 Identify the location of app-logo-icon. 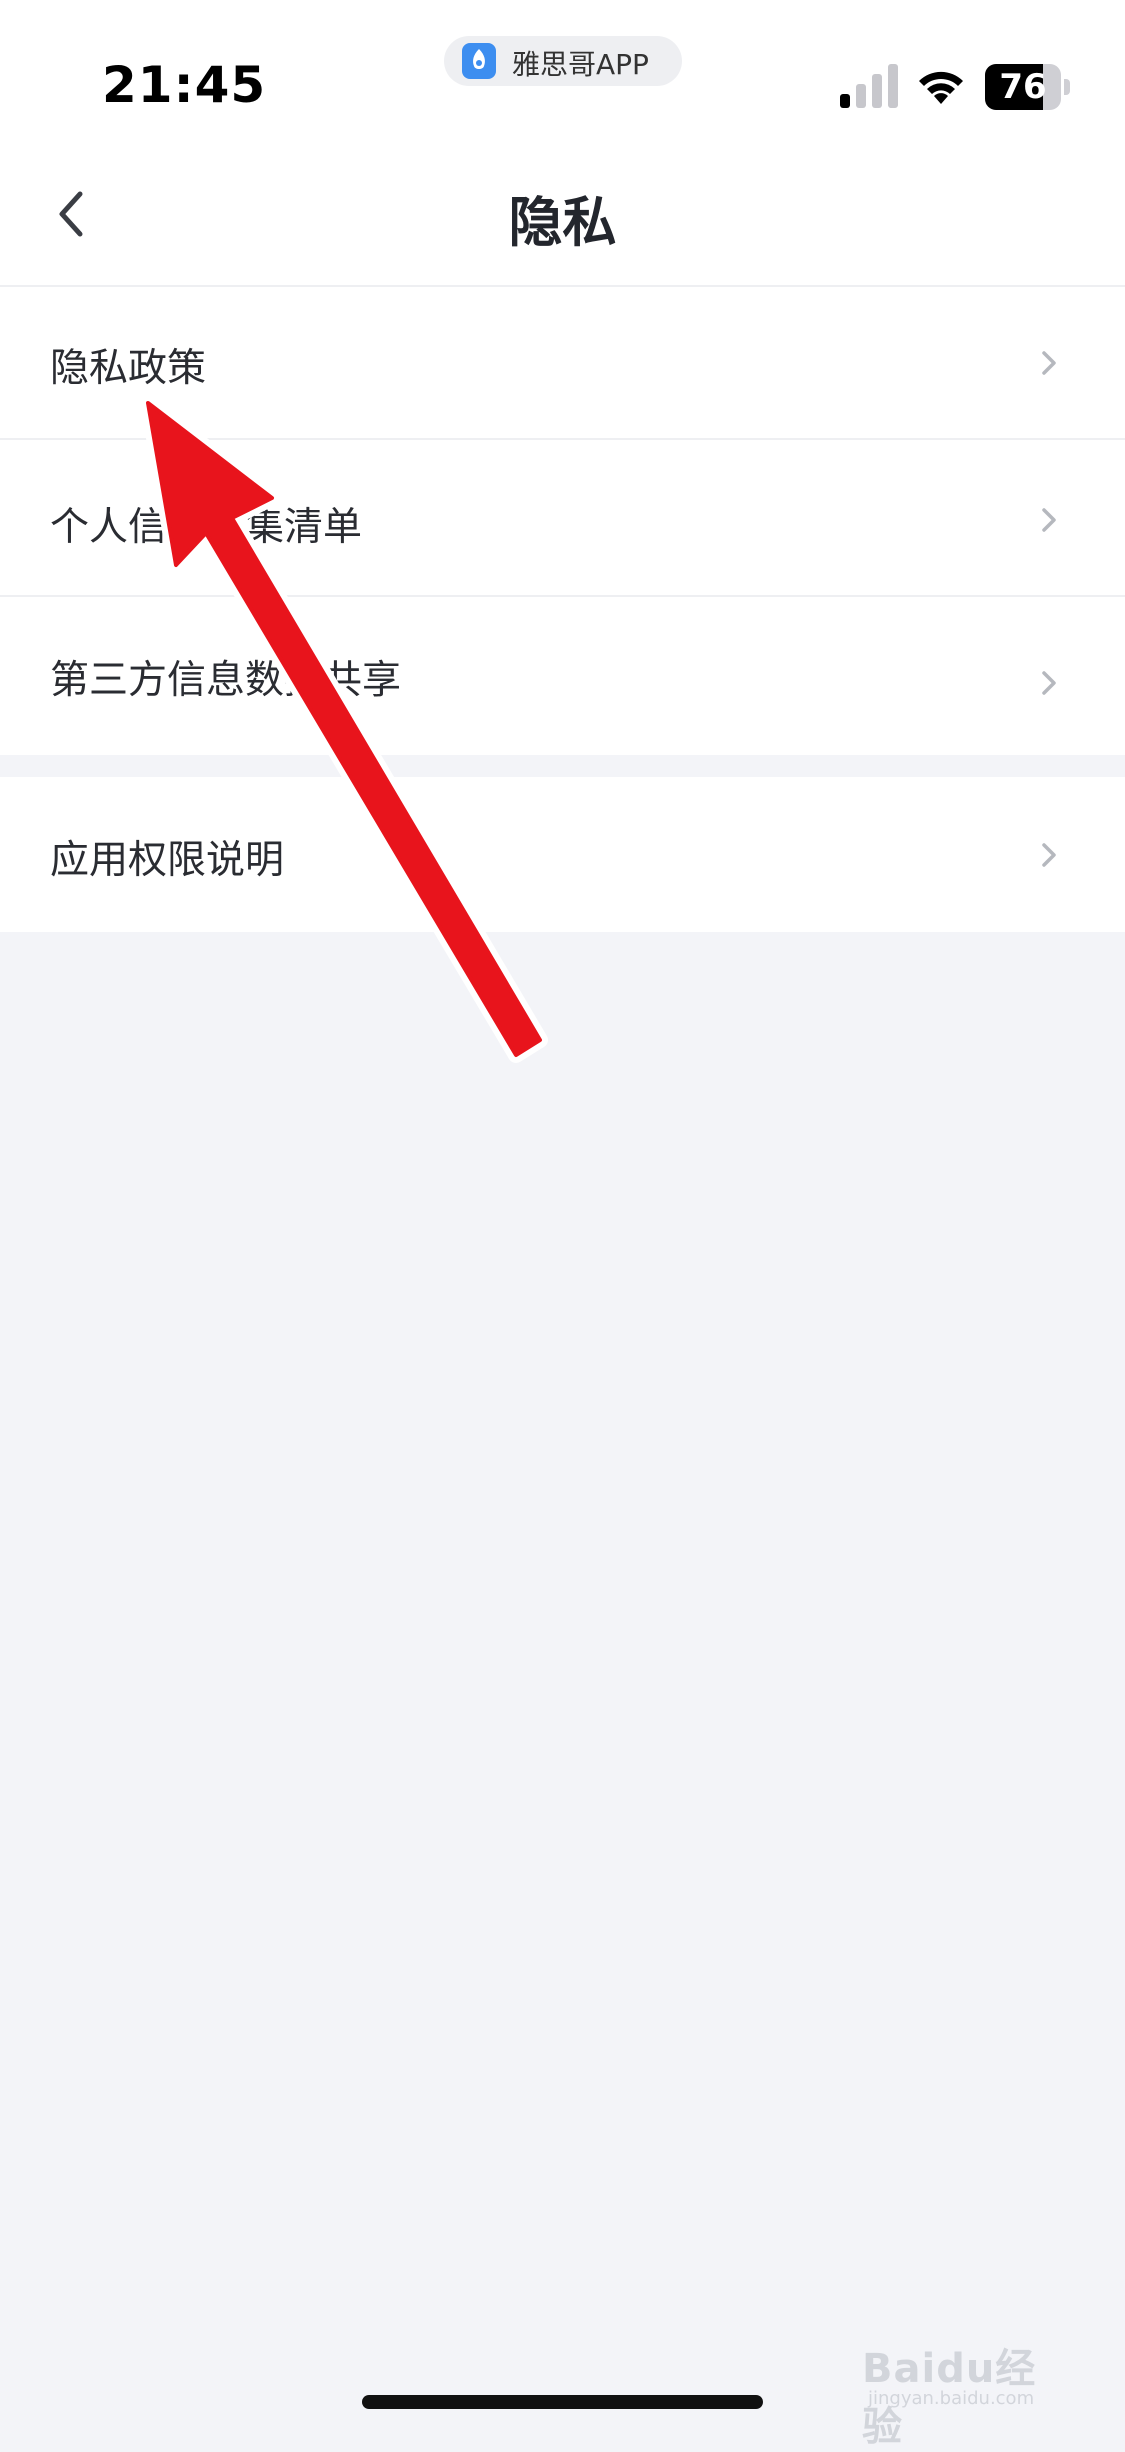
(479, 61).